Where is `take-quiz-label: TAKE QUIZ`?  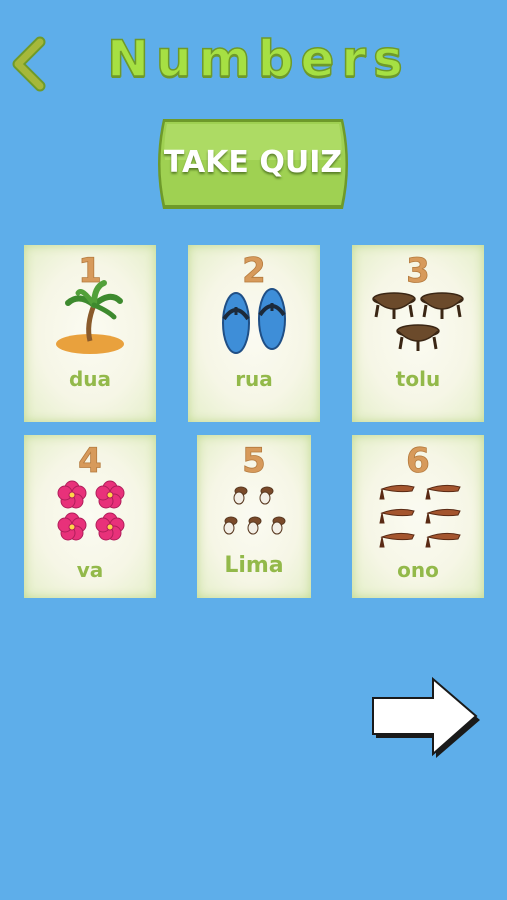 take-quiz-label: TAKE QUIZ is located at coordinates (253, 162).